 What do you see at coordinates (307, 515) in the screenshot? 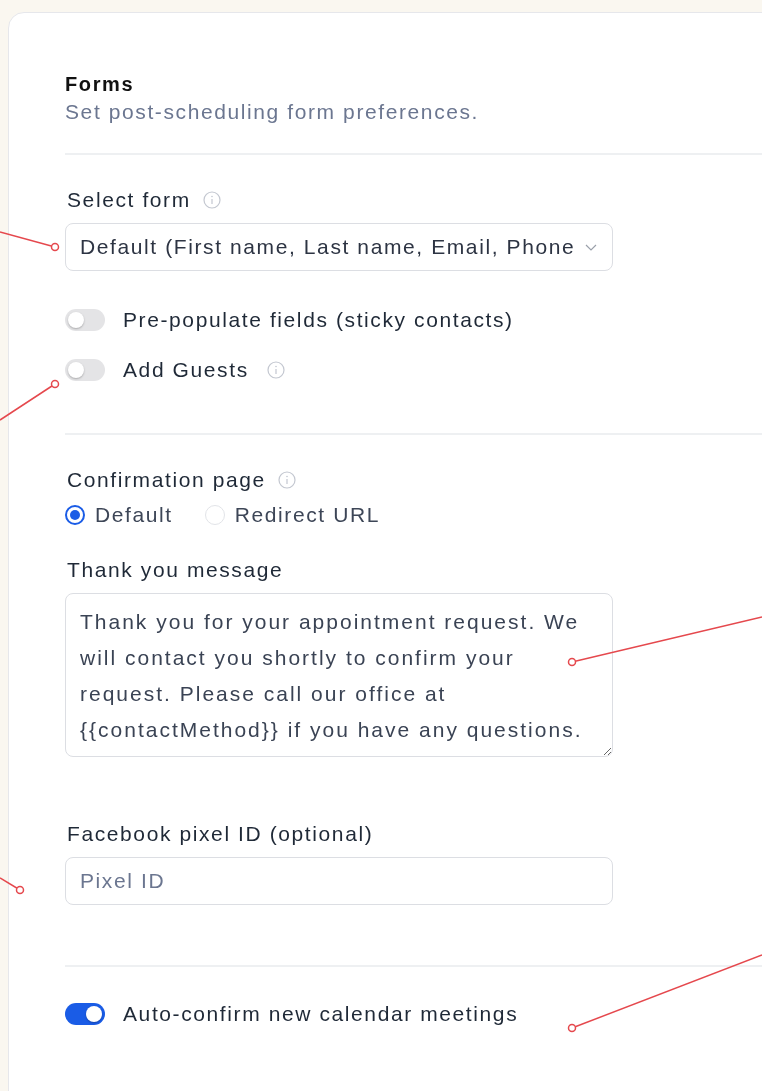
I see `radio-label: Redirect URL` at bounding box center [307, 515].